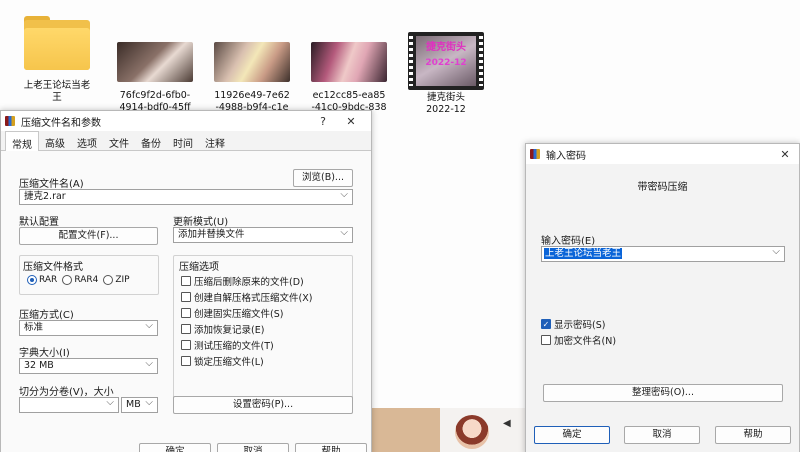 The image size is (800, 452). What do you see at coordinates (662, 187) in the screenshot?
I see `password-heading: 带密码压缩` at bounding box center [662, 187].